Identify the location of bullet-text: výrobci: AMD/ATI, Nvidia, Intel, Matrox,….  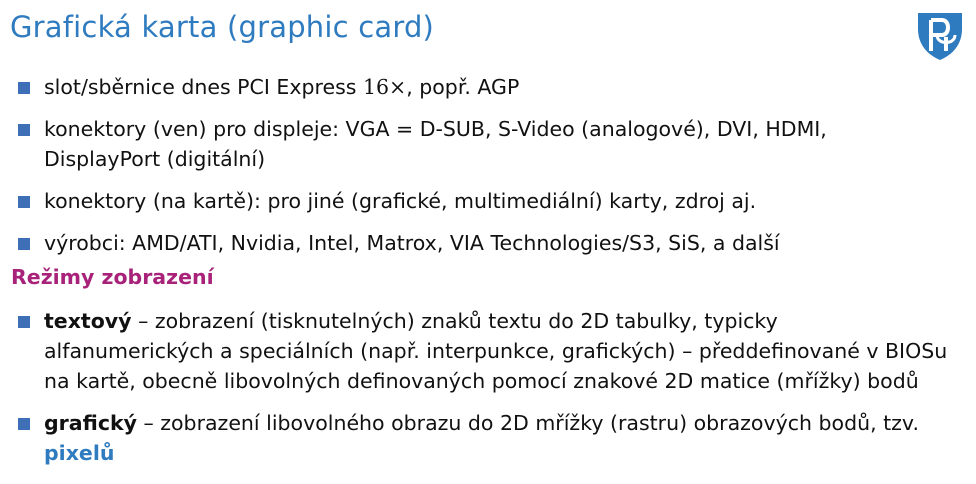
(412, 243).